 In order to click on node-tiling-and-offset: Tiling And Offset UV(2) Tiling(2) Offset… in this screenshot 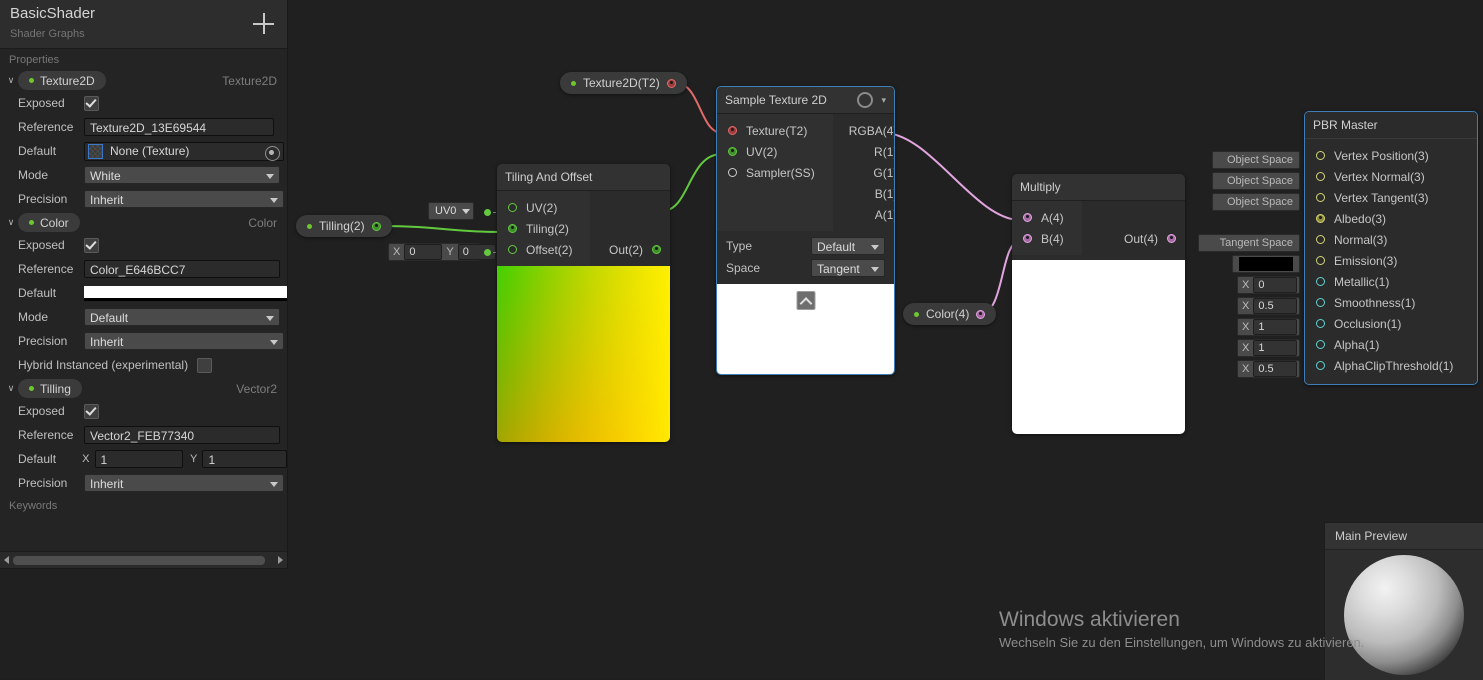, I will do `click(583, 303)`.